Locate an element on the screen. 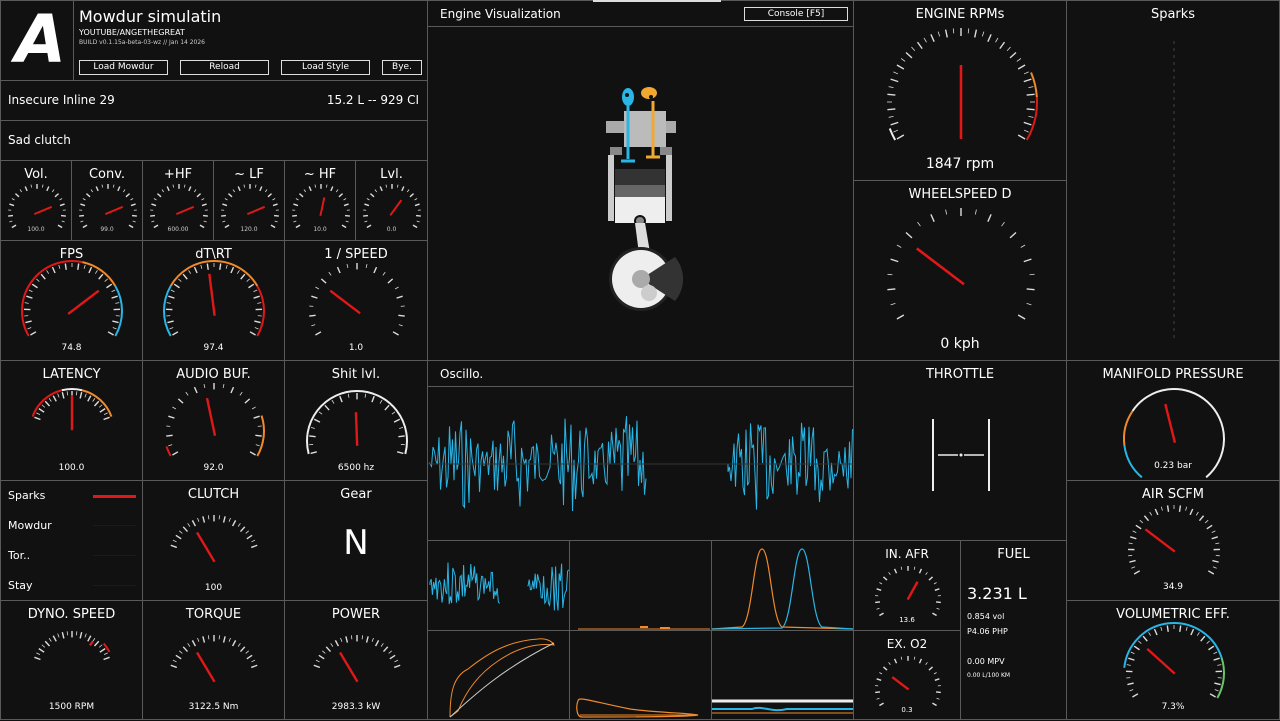 The height and width of the screenshot is (721, 1280). scope-curve-graph is located at coordinates (498, 675).